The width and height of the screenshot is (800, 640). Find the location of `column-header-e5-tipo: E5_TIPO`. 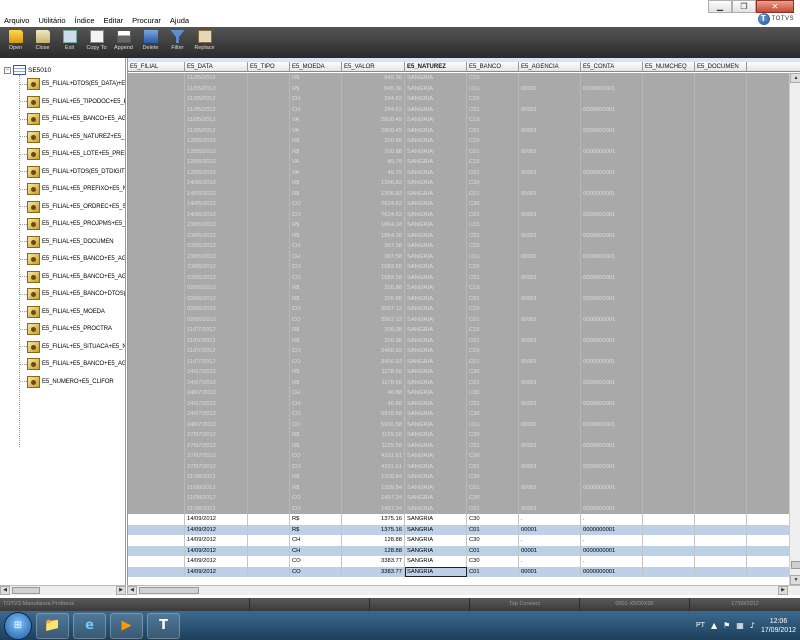

column-header-e5-tipo: E5_TIPO is located at coordinates (269, 67).